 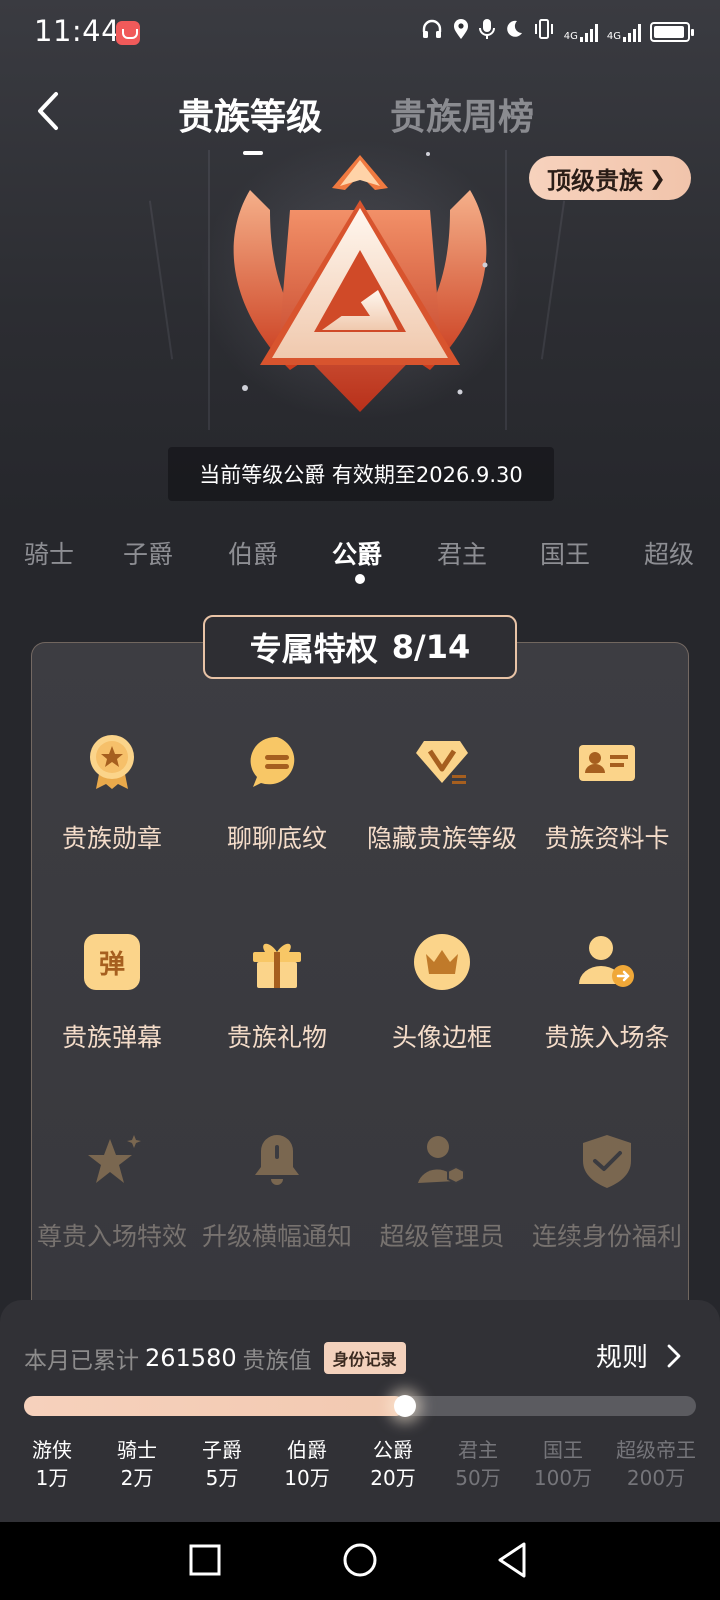 What do you see at coordinates (674, 1355) in the screenshot?
I see `chevron-right-icon` at bounding box center [674, 1355].